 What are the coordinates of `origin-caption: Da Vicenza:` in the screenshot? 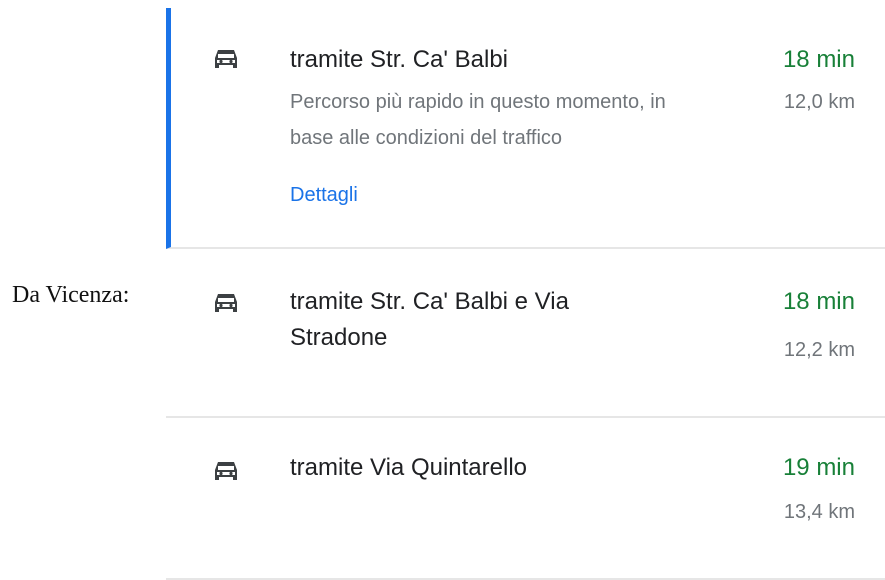 It's located at (71, 295).